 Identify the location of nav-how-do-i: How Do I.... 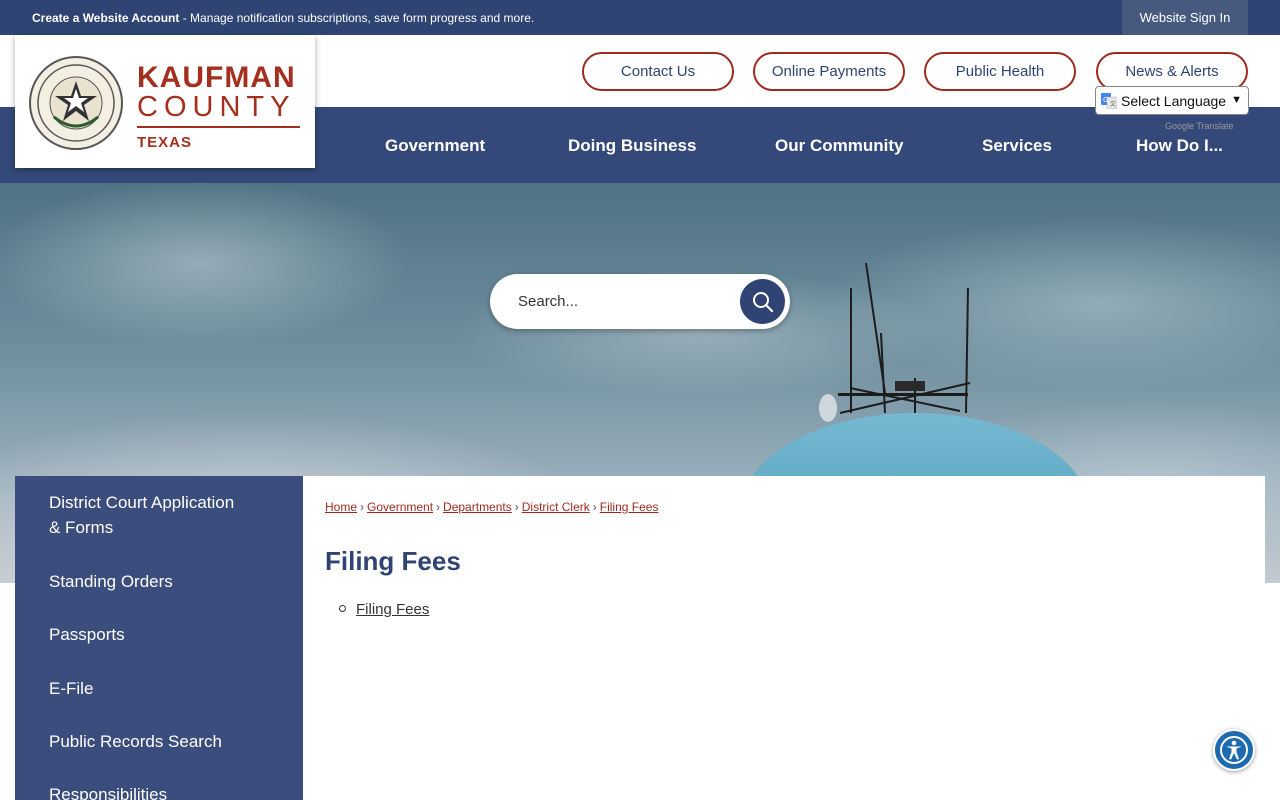
(1179, 146).